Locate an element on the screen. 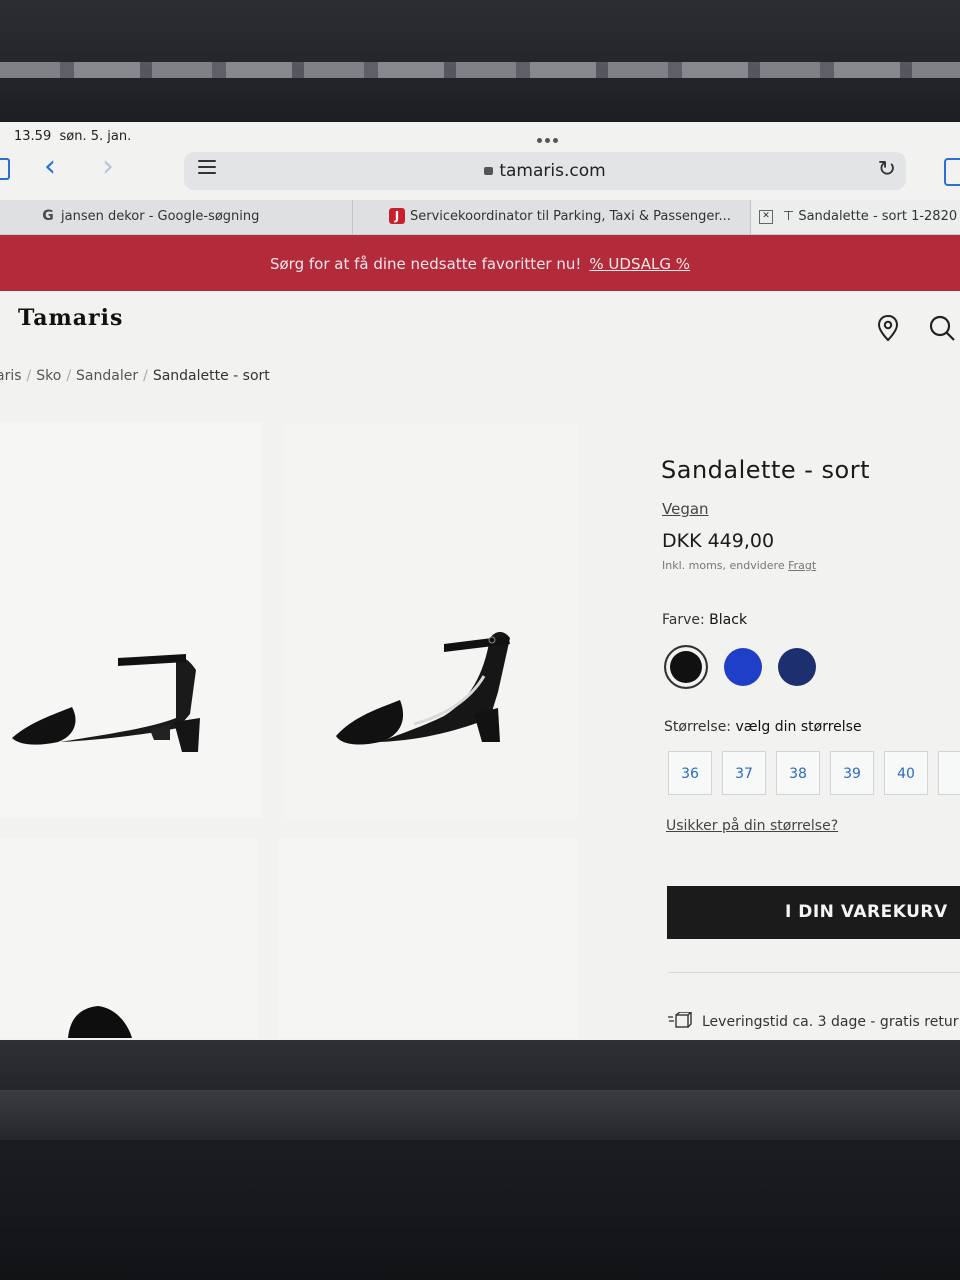 The width and height of the screenshot is (960, 1280). shipping-link: Fragt is located at coordinates (802, 565).